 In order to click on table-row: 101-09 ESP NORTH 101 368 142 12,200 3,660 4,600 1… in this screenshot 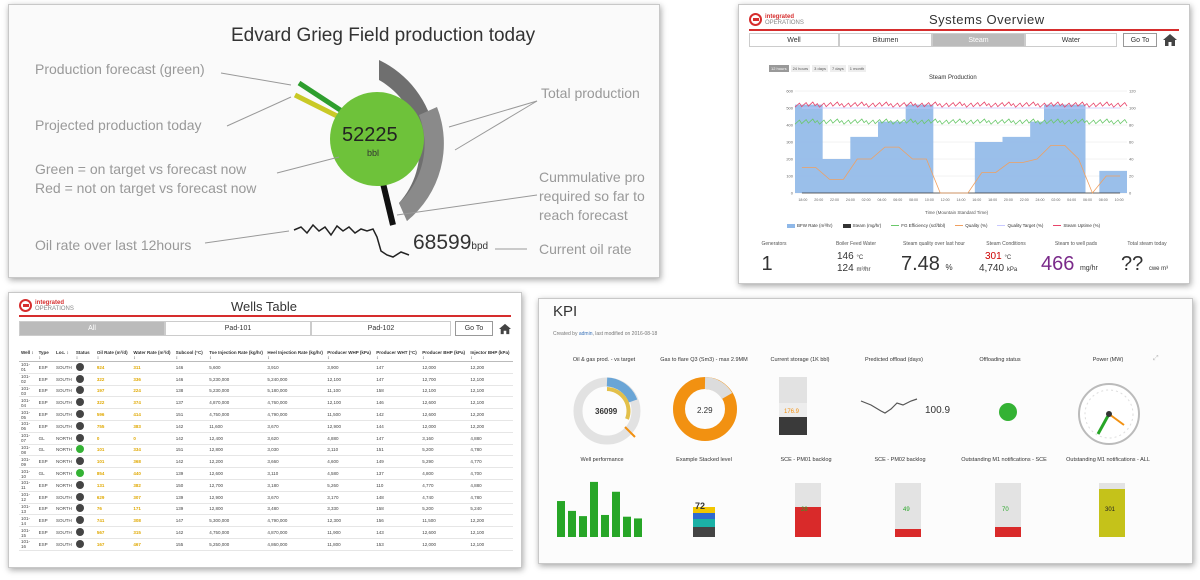, I will do `click(266, 462)`.